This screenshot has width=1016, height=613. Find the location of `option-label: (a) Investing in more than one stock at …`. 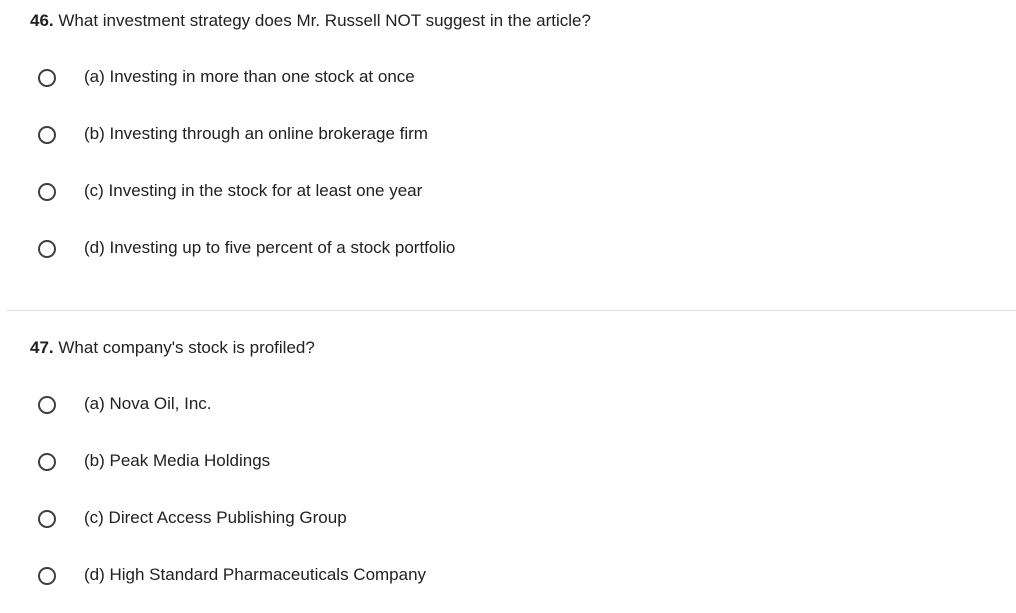

option-label: (a) Investing in more than one stock at … is located at coordinates (249, 76).